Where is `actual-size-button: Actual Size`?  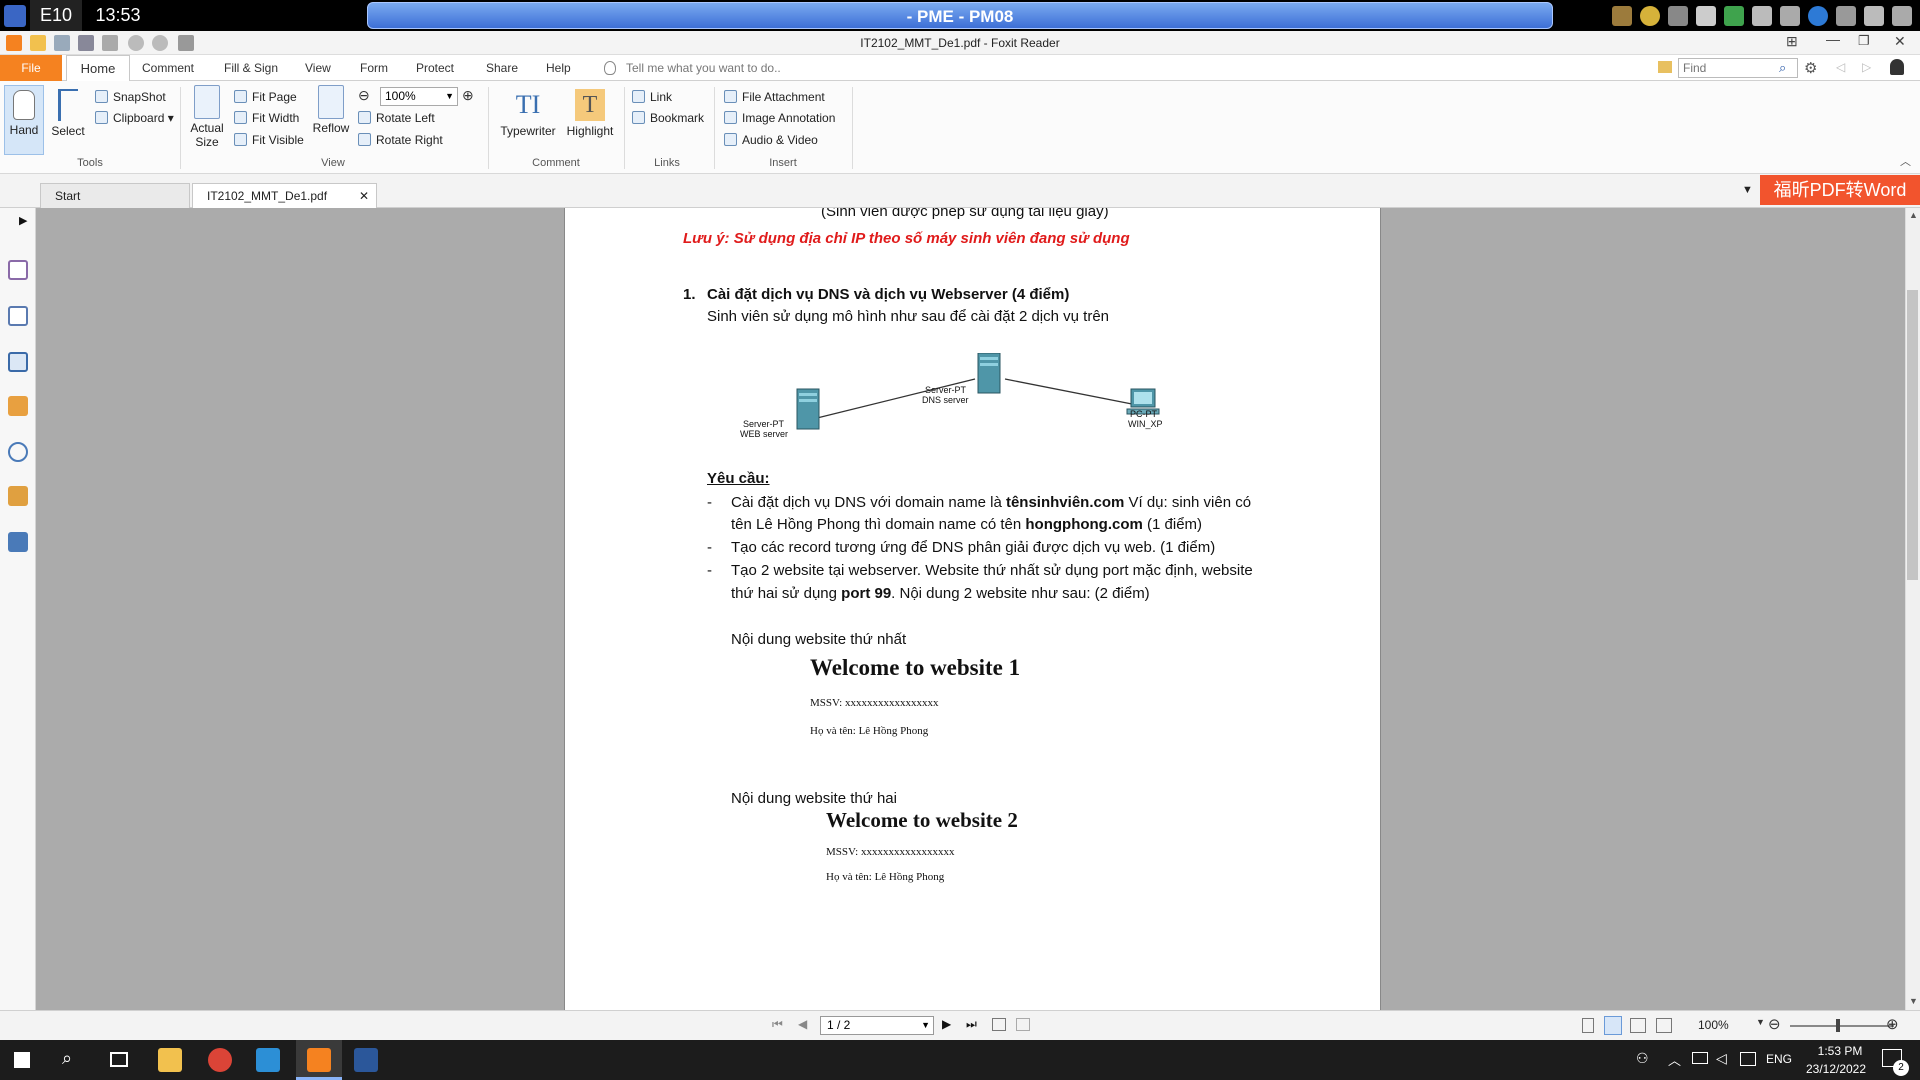 actual-size-button: Actual Size is located at coordinates (207, 117).